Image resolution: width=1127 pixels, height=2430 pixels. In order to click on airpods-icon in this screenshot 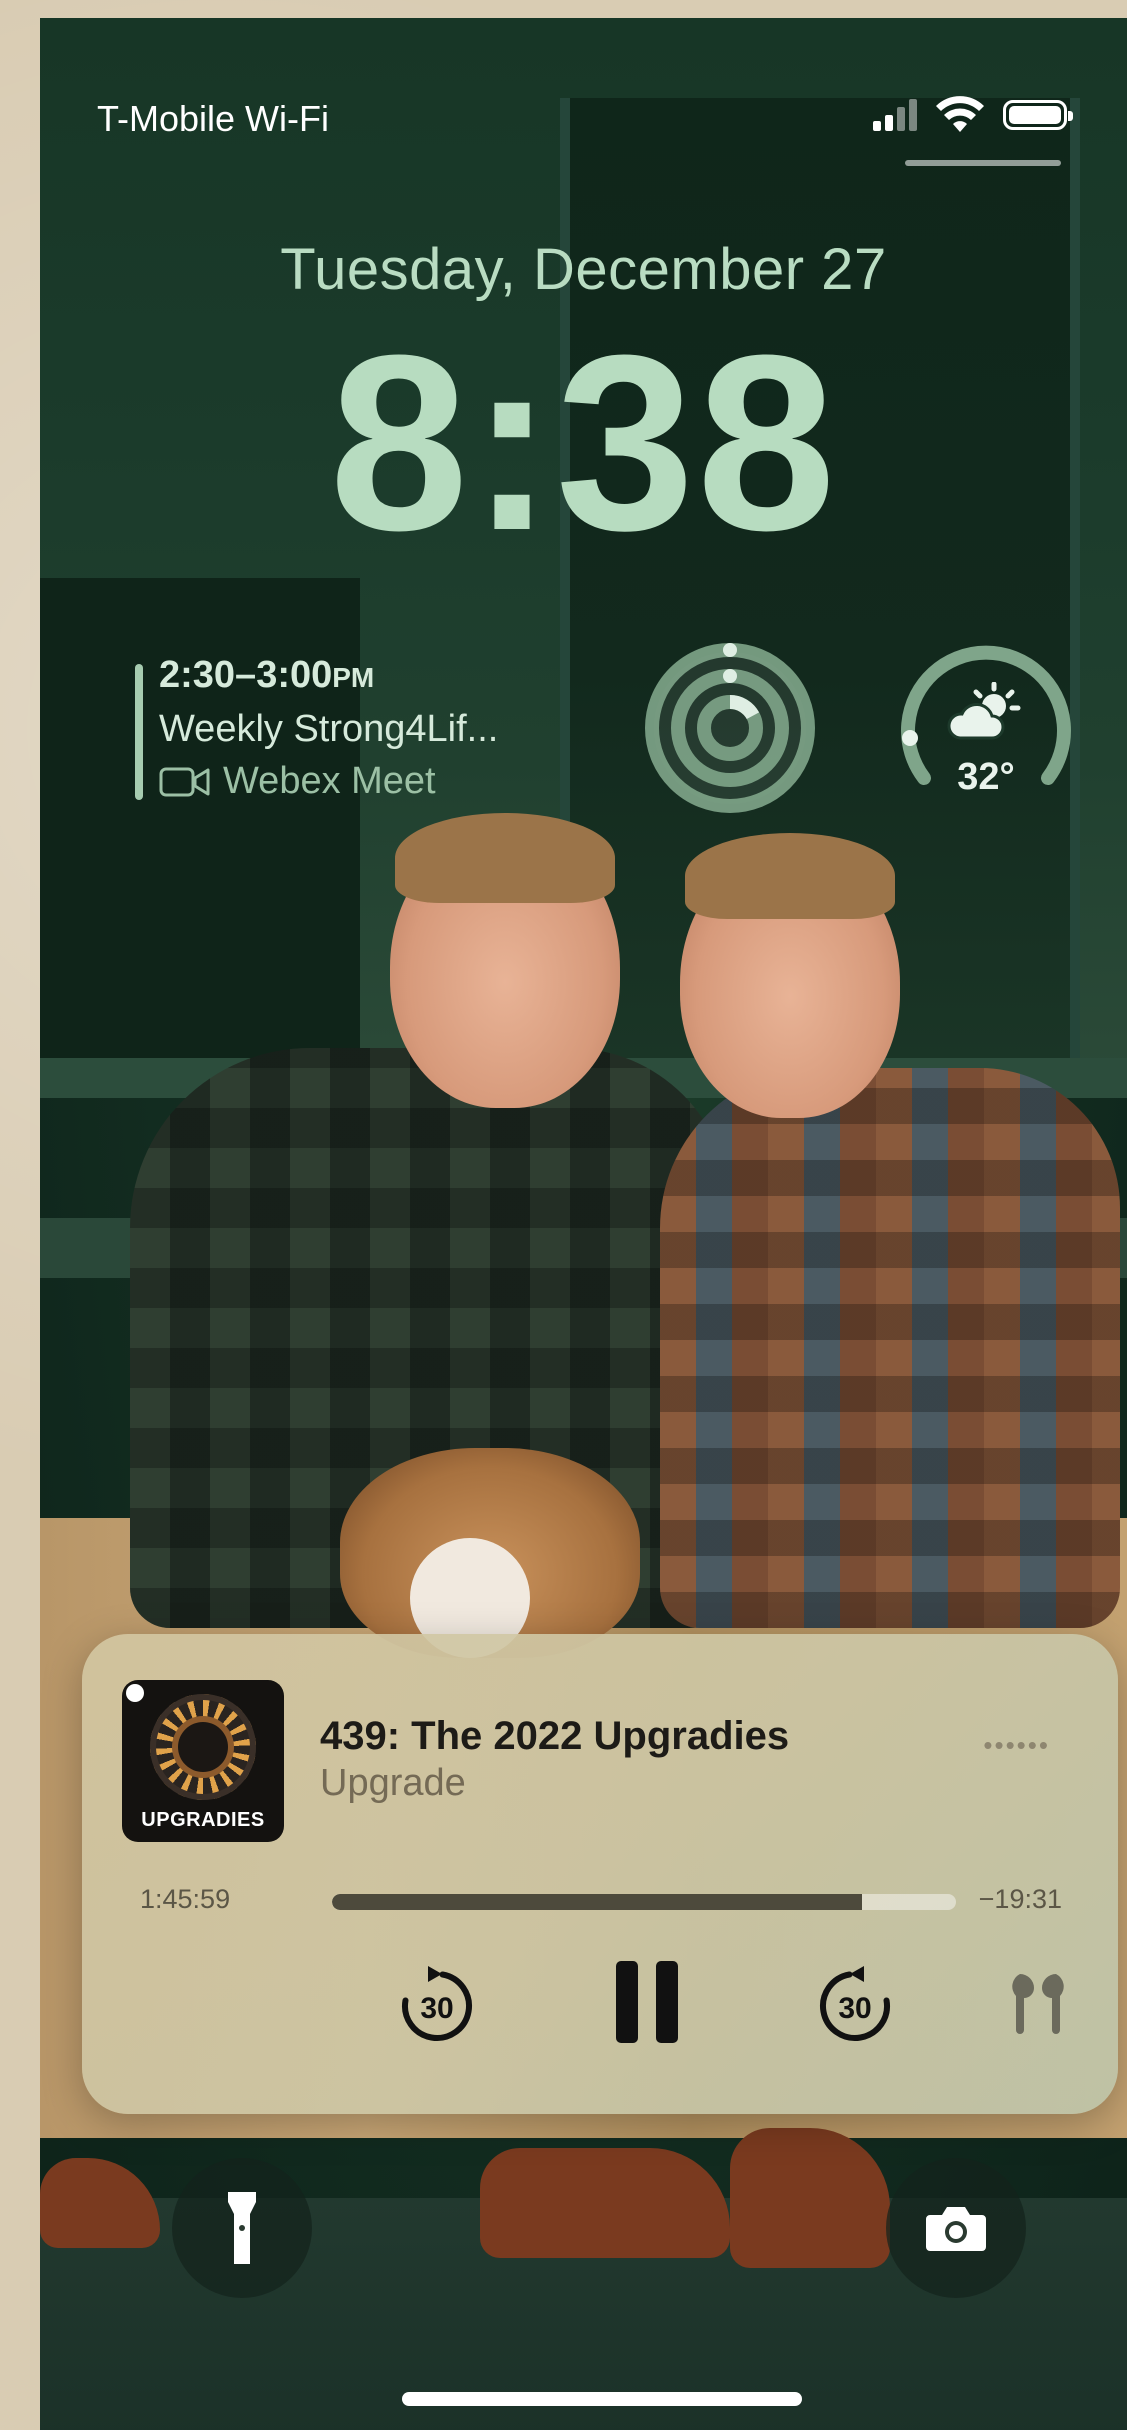, I will do `click(1038, 2004)`.